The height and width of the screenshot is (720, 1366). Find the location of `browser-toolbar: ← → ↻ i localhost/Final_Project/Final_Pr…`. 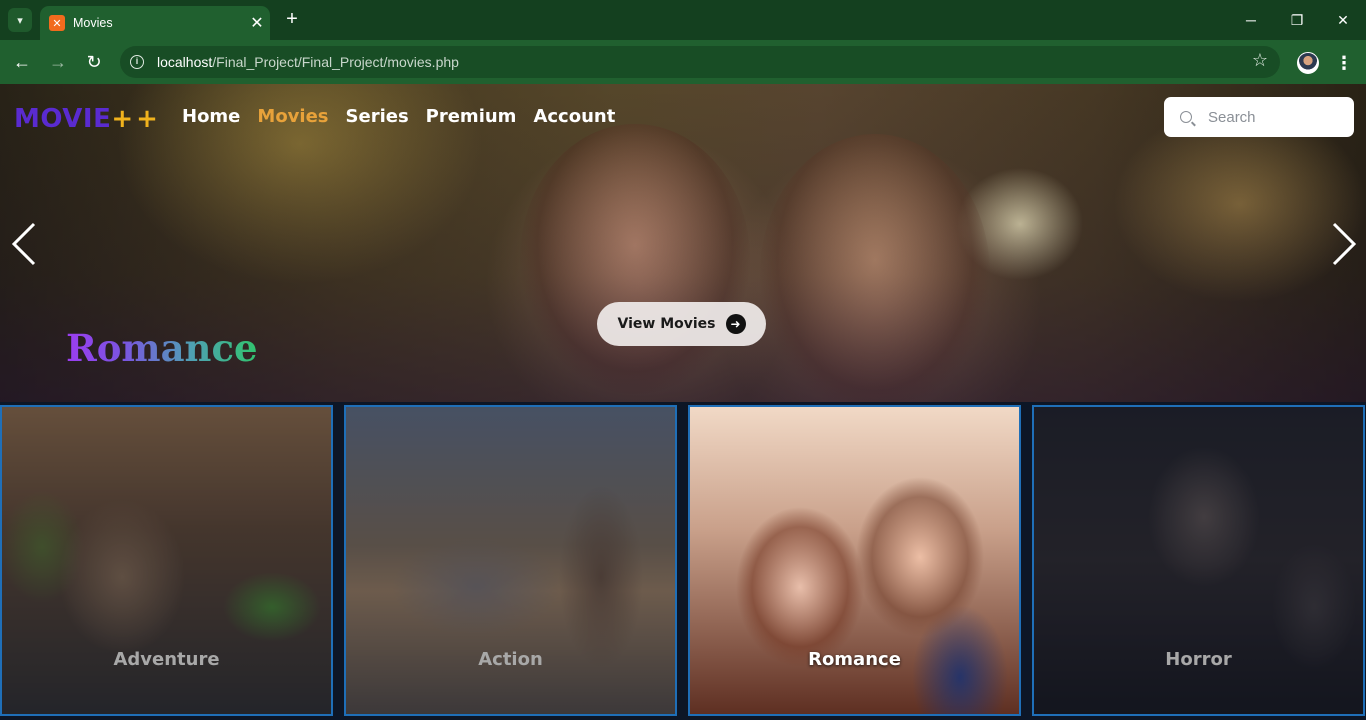

browser-toolbar: ← → ↻ i localhost/Final_Project/Final_Pr… is located at coordinates (683, 62).